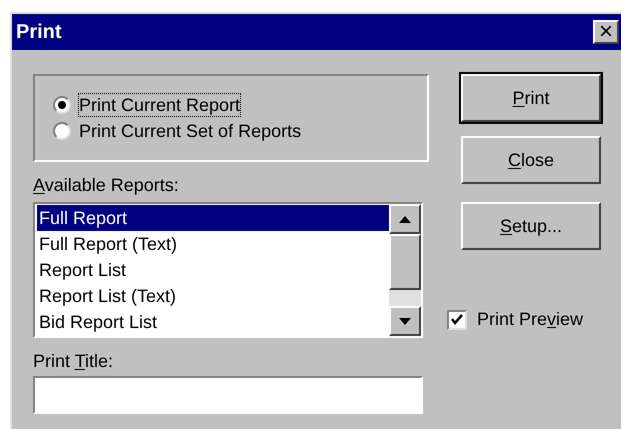  Describe the element at coordinates (159, 105) in the screenshot. I see `radio-label: Print Current Report` at that location.